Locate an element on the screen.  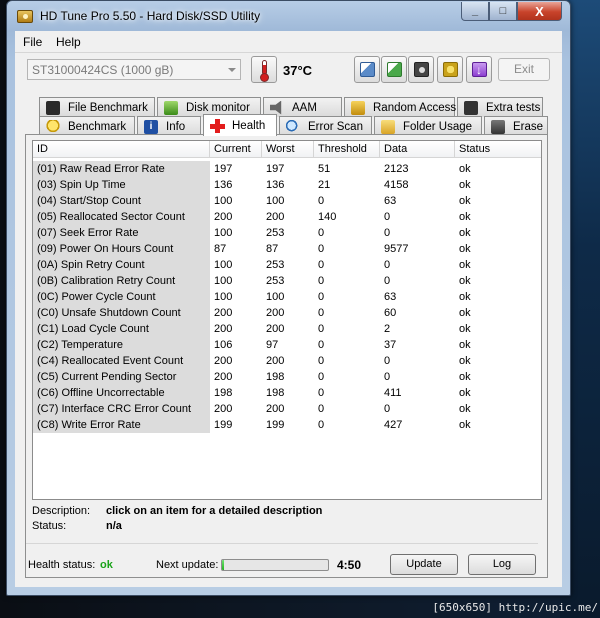
menu-help: Help is located at coordinates (68, 42).